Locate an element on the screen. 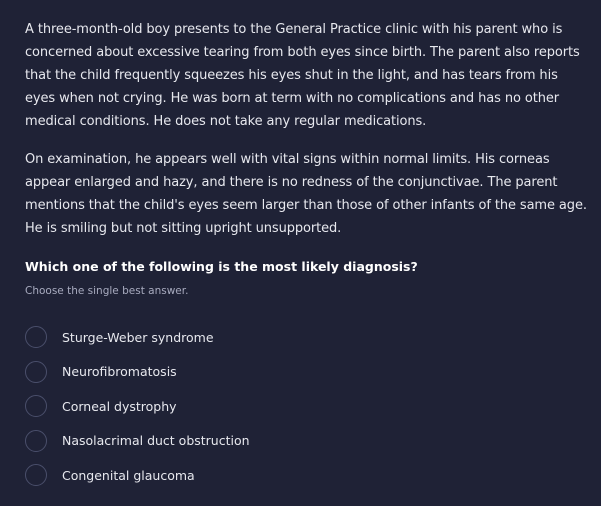 The height and width of the screenshot is (506, 601). answer-option-sturge-weber: Sturge-Weber syndrome is located at coordinates (306, 337).